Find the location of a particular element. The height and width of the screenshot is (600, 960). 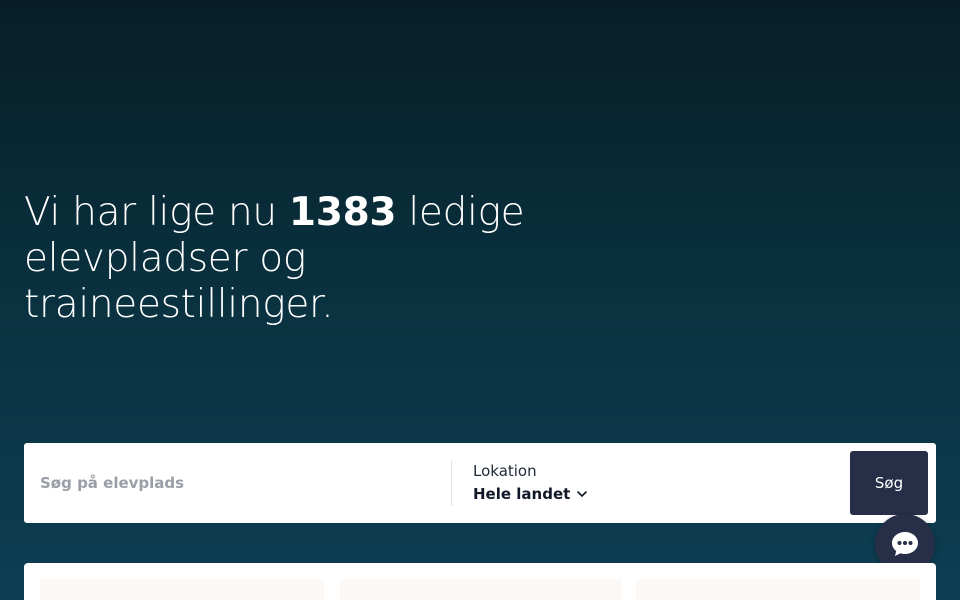

location-label: Lokation is located at coordinates (505, 471).